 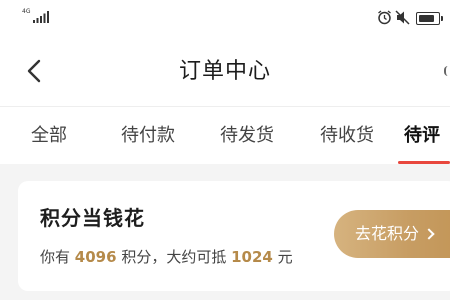 What do you see at coordinates (95, 257) in the screenshot?
I see `points-value: 4096` at bounding box center [95, 257].